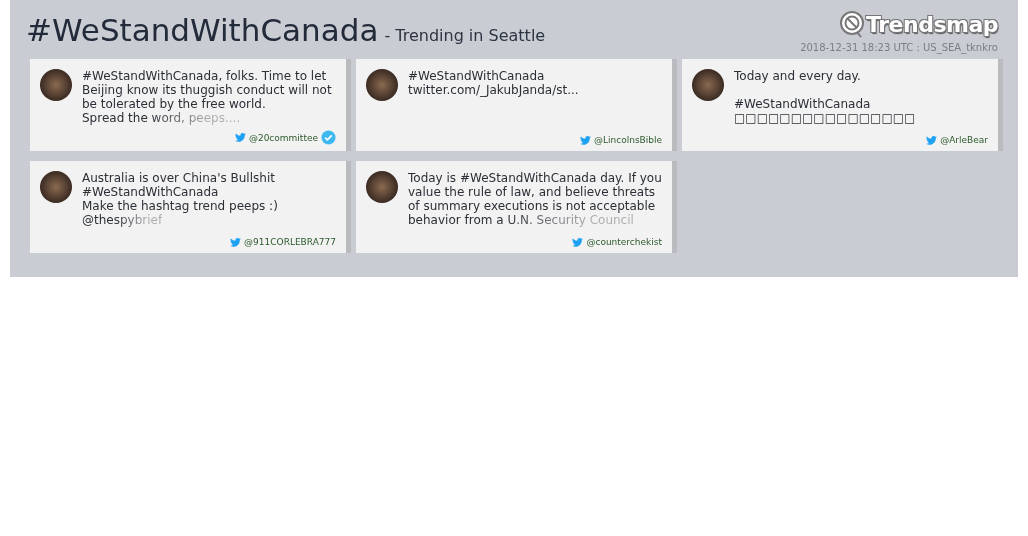 The width and height of the screenshot is (1028, 536). What do you see at coordinates (290, 242) in the screenshot?
I see `user-handle: @911CORLEBRA777` at bounding box center [290, 242].